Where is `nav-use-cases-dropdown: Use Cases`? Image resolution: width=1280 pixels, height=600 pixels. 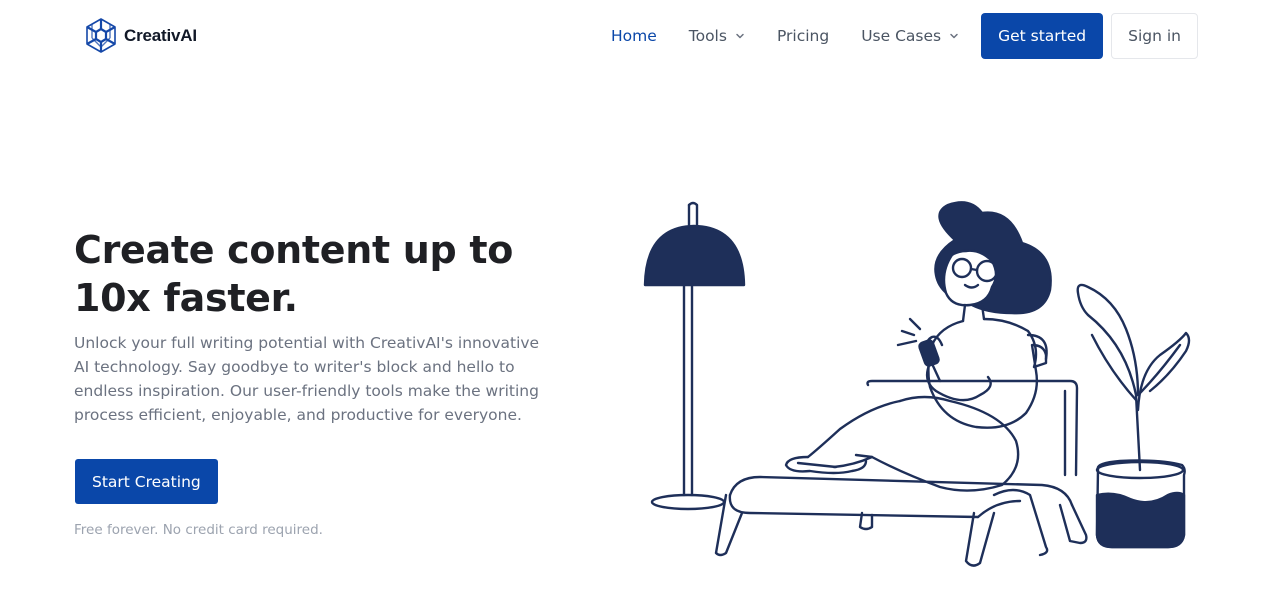 nav-use-cases-dropdown: Use Cases is located at coordinates (910, 36).